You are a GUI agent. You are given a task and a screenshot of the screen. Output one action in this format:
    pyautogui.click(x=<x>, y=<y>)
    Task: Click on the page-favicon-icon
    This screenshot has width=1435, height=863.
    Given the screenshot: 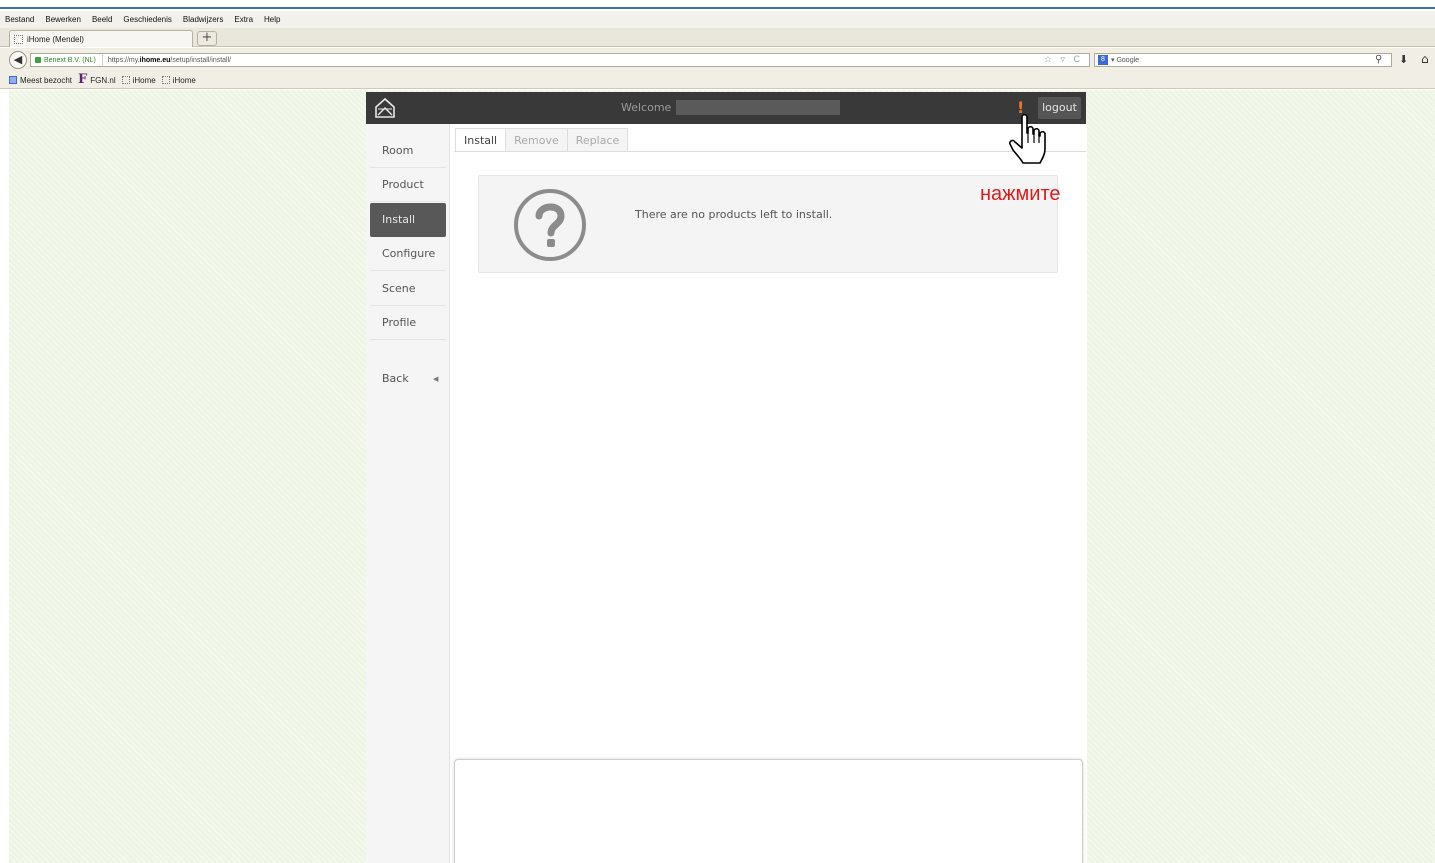 What is the action you would take?
    pyautogui.click(x=18, y=39)
    